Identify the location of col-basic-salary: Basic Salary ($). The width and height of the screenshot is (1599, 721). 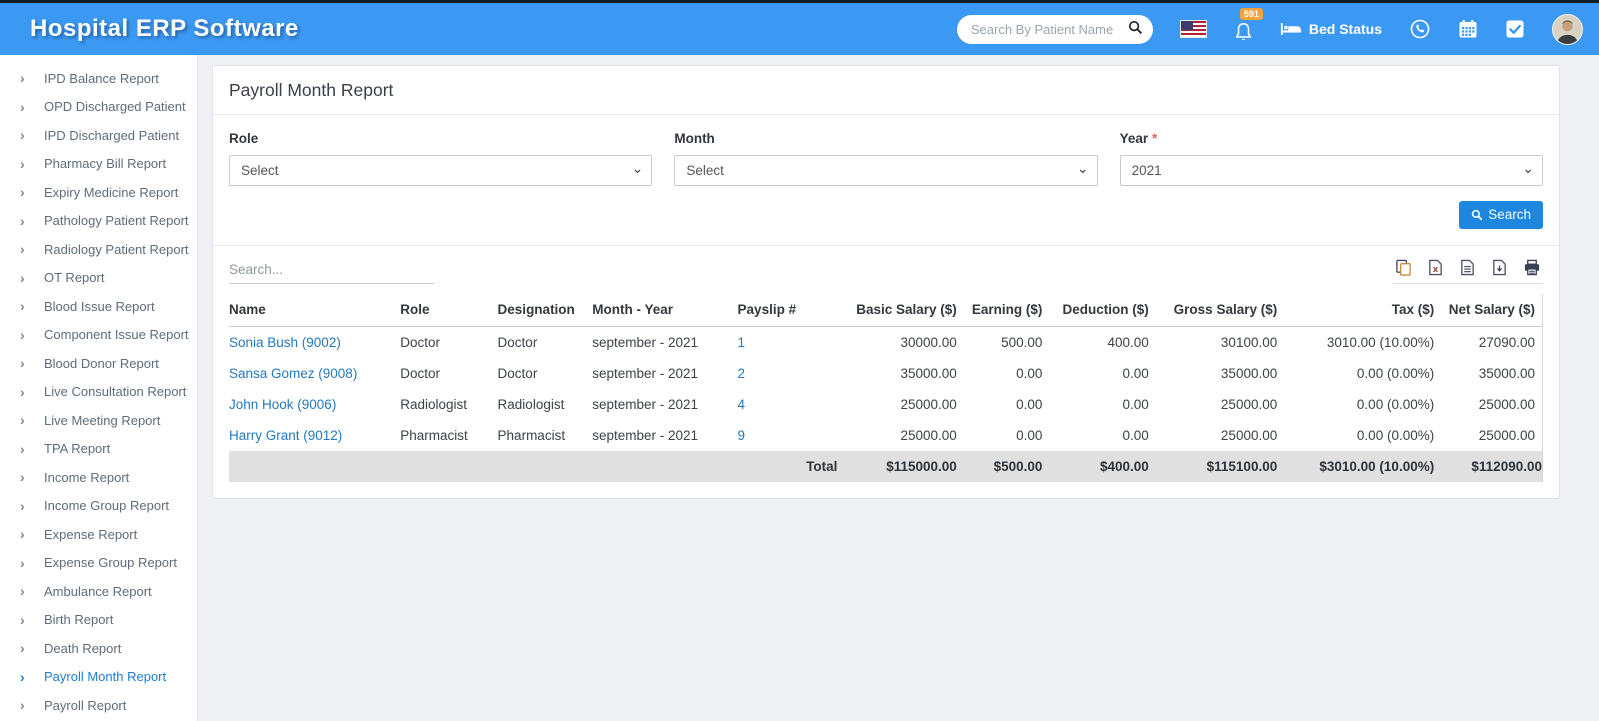
(897, 310).